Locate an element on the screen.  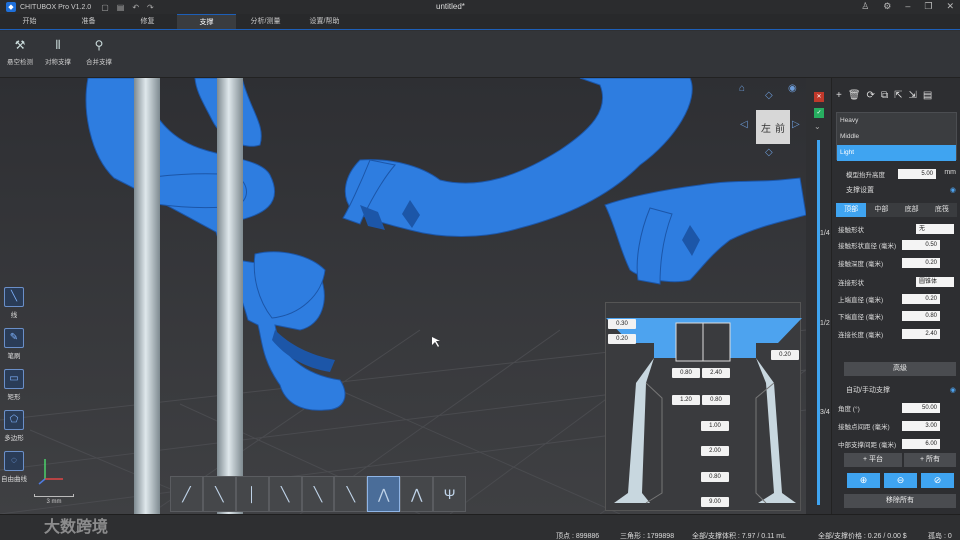
contact-depth-row: 接触深度 (毫米) 0.20 is located at coordinates (898, 263).